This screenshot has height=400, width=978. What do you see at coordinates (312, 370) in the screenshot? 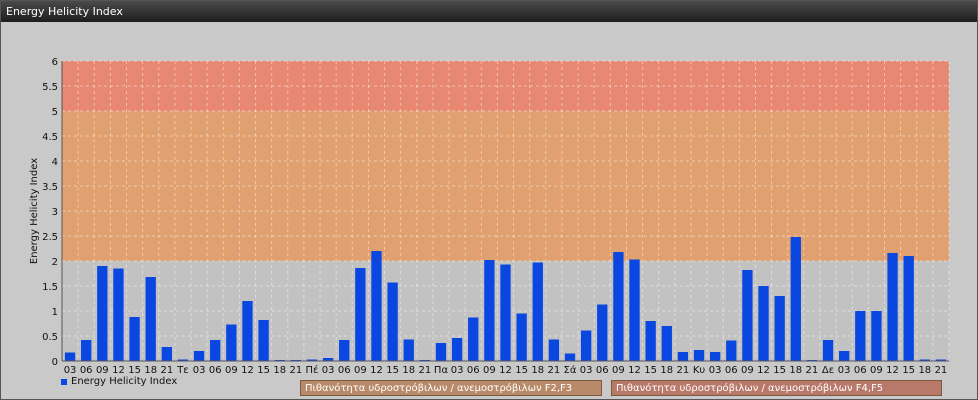
I see `x-tick-label: Πέ` at bounding box center [312, 370].